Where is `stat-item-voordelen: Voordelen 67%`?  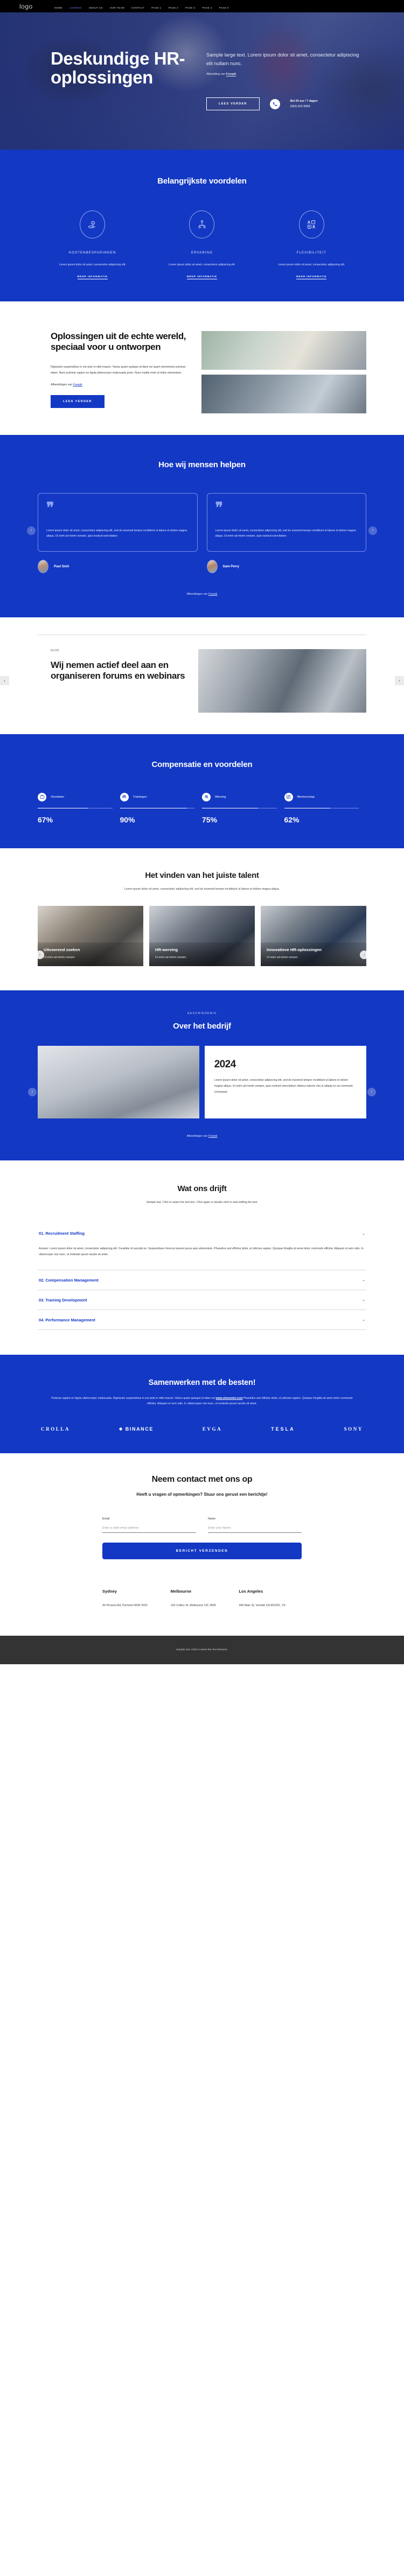 stat-item-voordelen: Voordelen 67% is located at coordinates (79, 808).